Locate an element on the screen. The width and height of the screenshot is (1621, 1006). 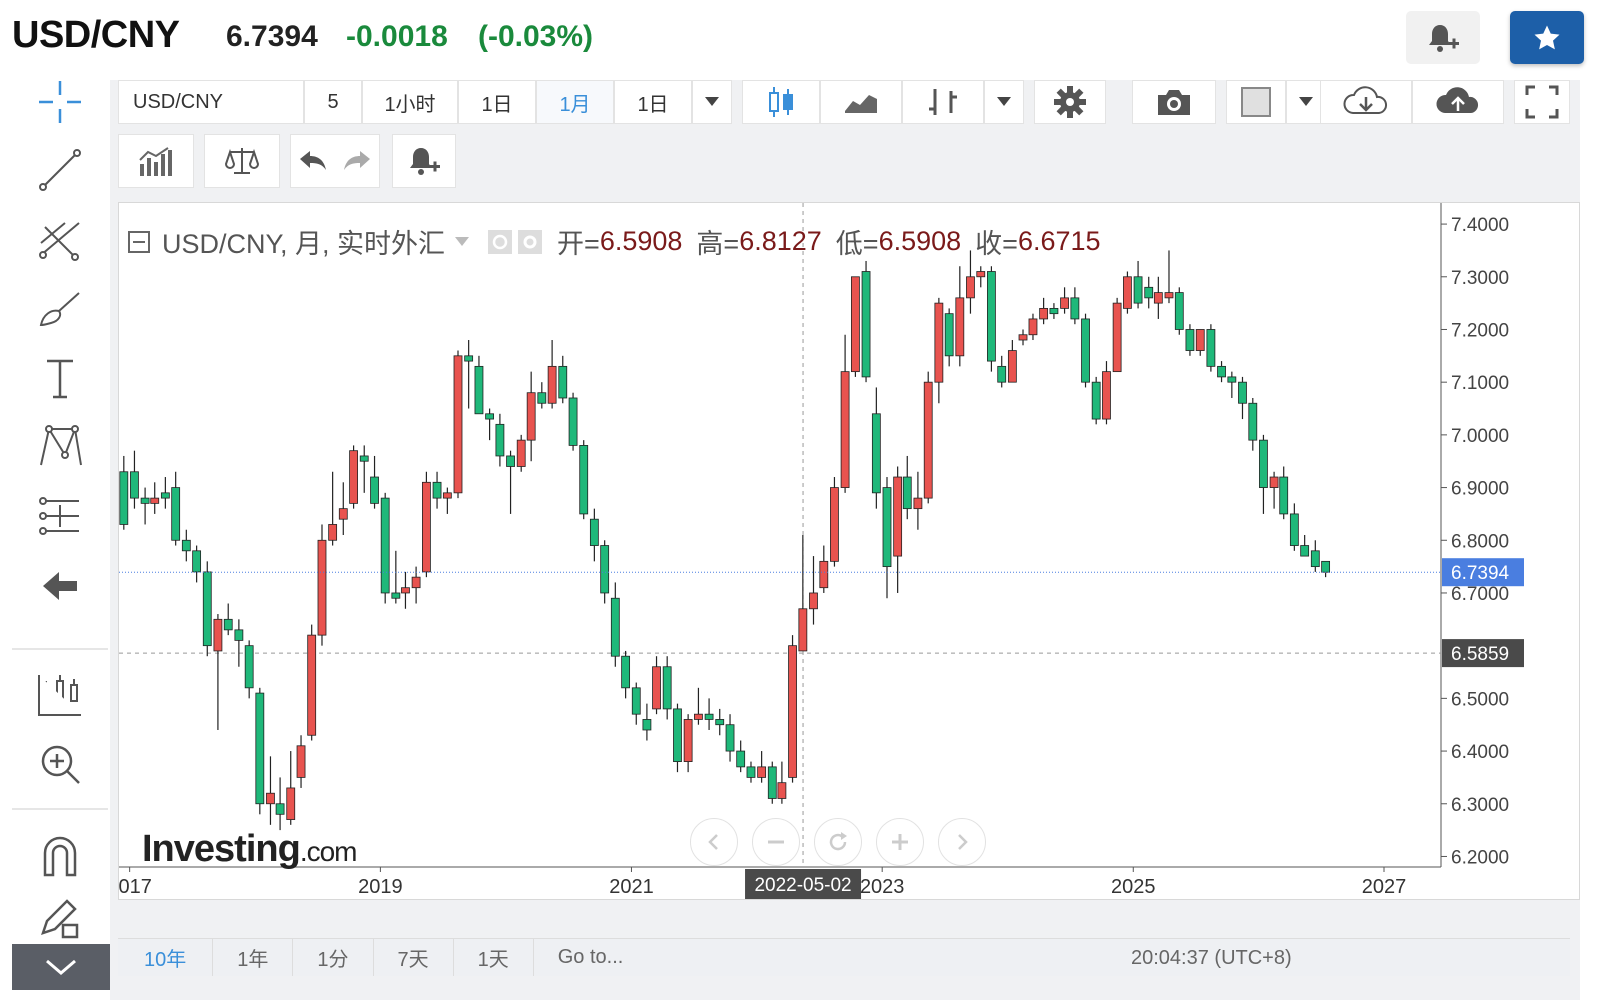
zoom-in-button is located at coordinates (900, 842).